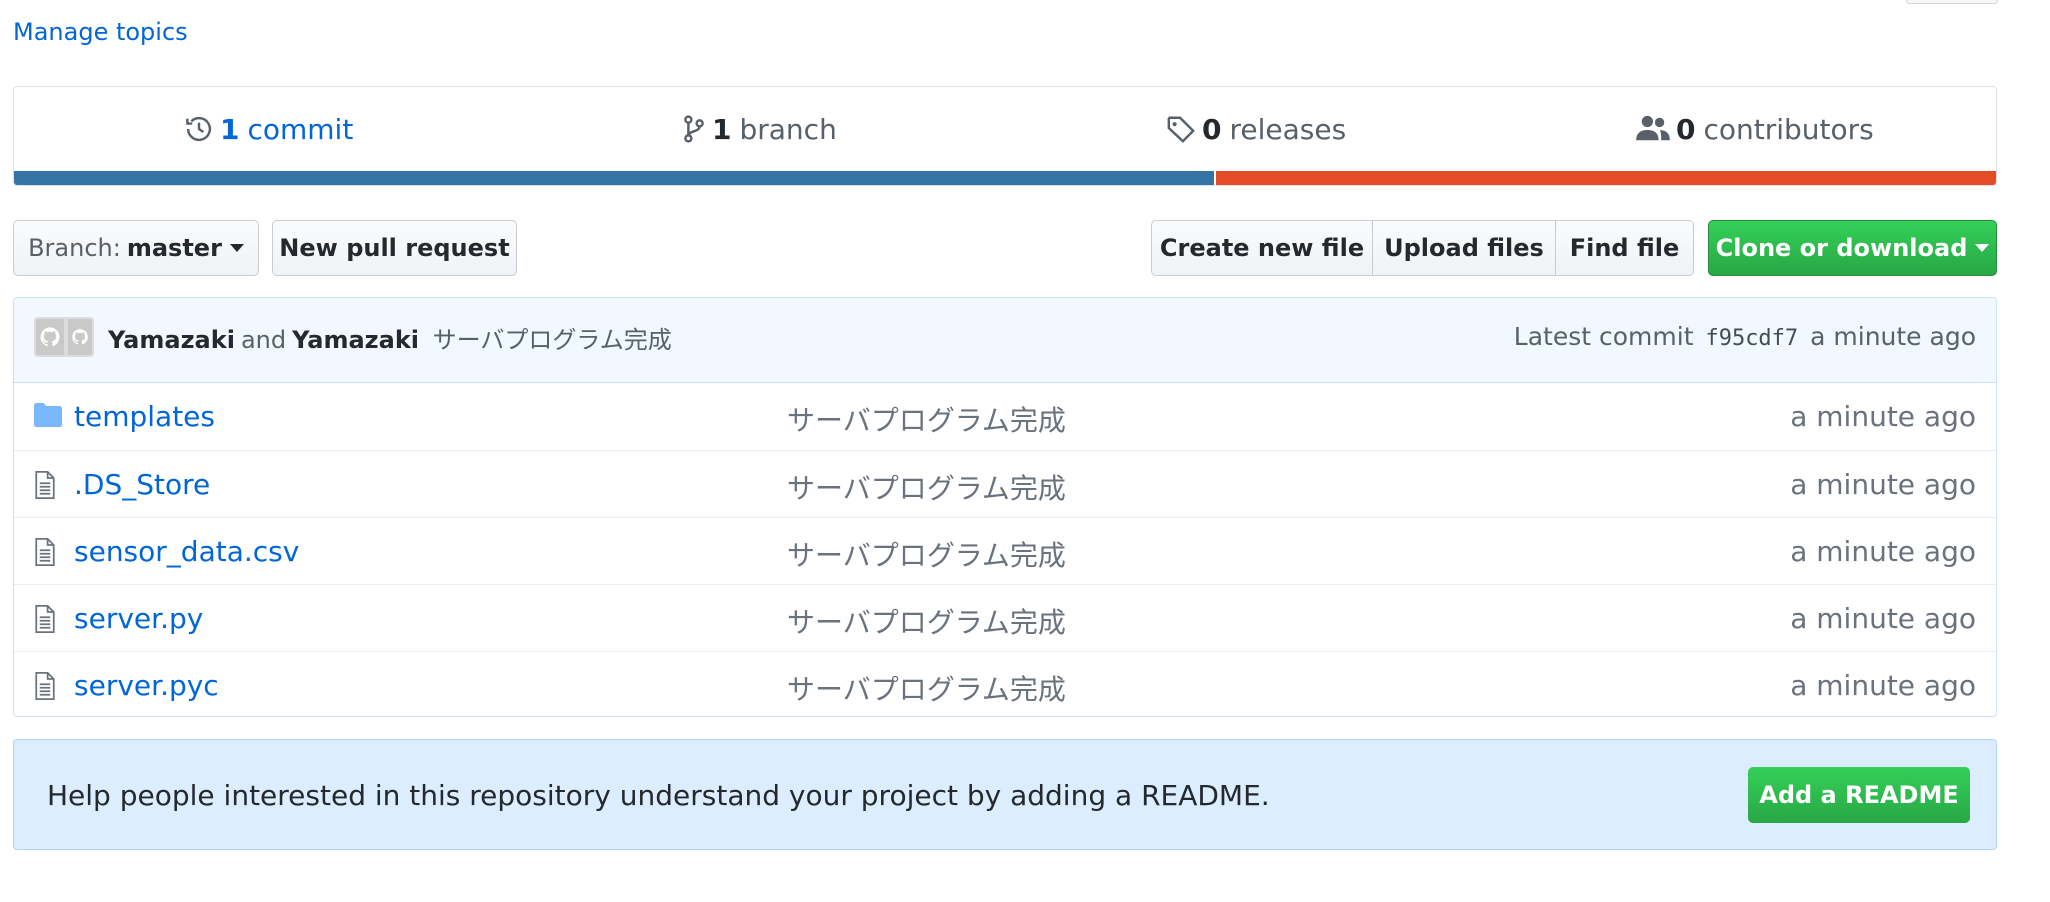 This screenshot has height=902, width=2050. I want to click on commit-meta: Latest commit f95cdf7 a minute ago, so click(1745, 336).